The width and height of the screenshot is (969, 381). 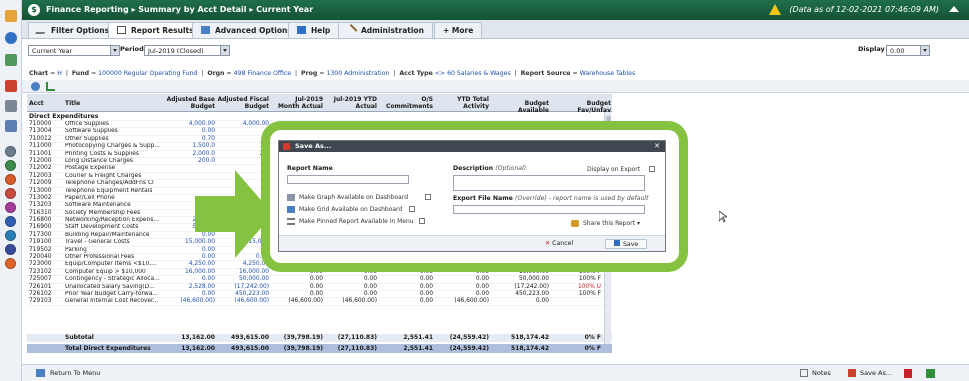 What do you see at coordinates (189, 301) in the screenshot?
I see `cell-base: (46,600.00)` at bounding box center [189, 301].